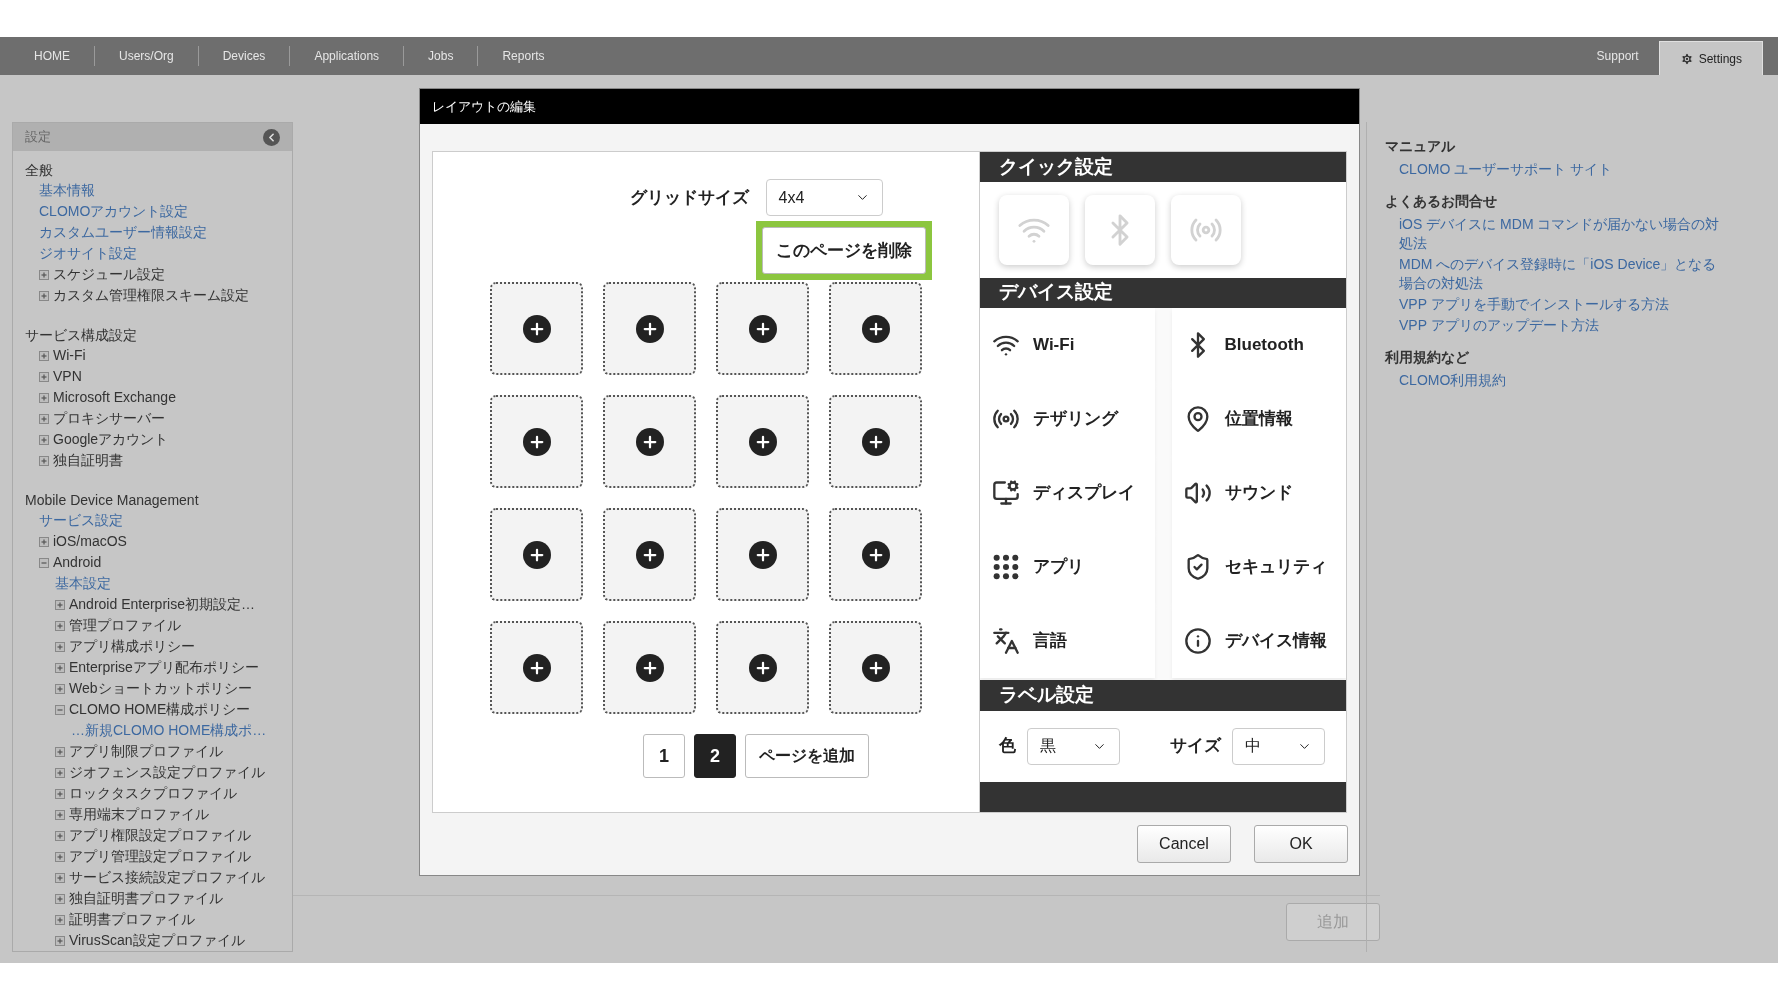 The width and height of the screenshot is (1778, 1000). Describe the element at coordinates (1710, 58) in the screenshot. I see `nav-tab: Settings` at that location.